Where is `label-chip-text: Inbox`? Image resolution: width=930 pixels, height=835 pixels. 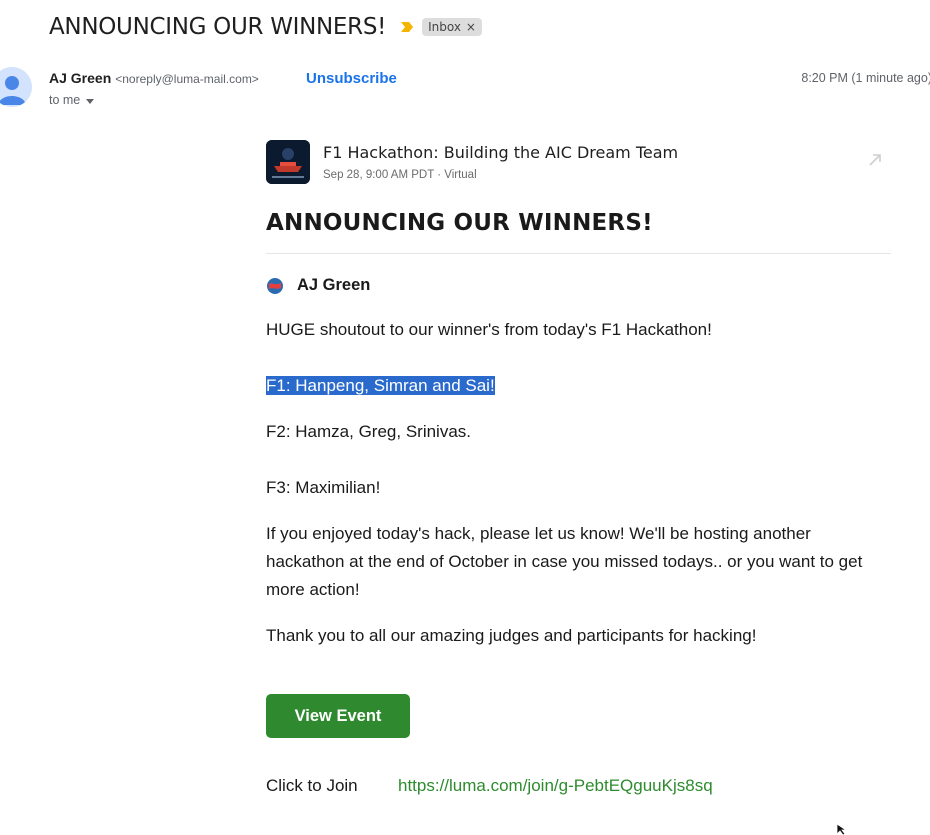 label-chip-text: Inbox is located at coordinates (444, 27).